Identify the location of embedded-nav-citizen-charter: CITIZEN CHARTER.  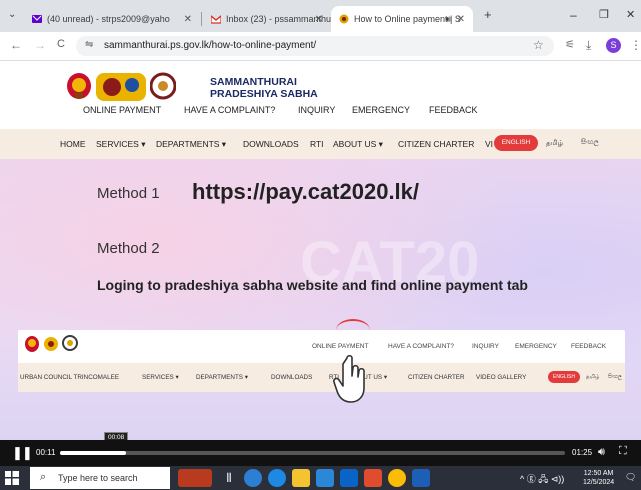
(436, 377).